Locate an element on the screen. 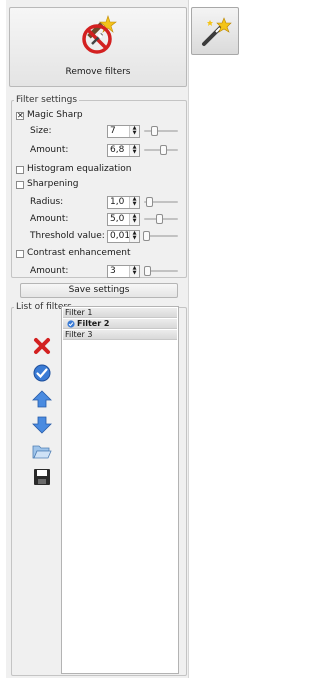 The width and height of the screenshot is (320, 678). list-item-label: Filter 3 is located at coordinates (79, 334).